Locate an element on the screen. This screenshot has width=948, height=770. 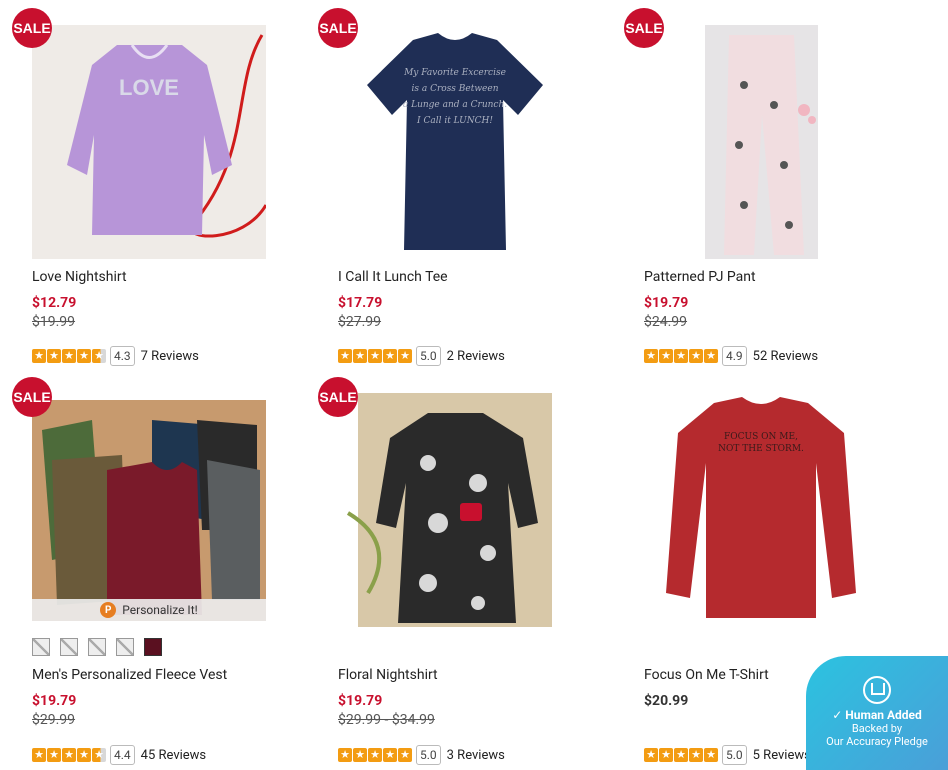
home-icon is located at coordinates (877, 690).